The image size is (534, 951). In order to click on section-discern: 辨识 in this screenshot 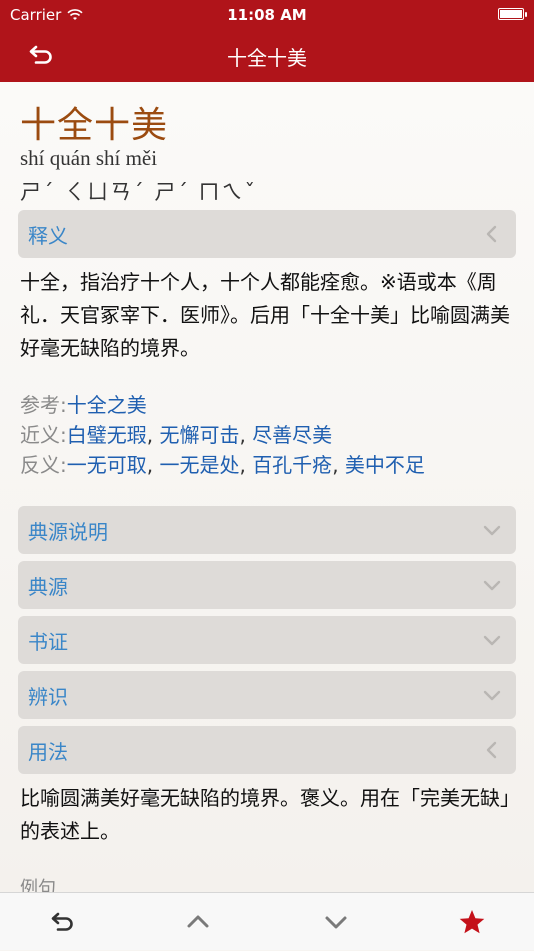, I will do `click(267, 695)`.